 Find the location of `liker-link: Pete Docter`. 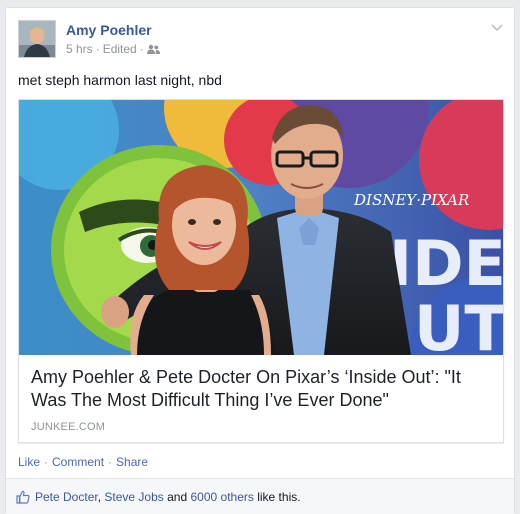

liker-link: Pete Docter is located at coordinates (66, 497).